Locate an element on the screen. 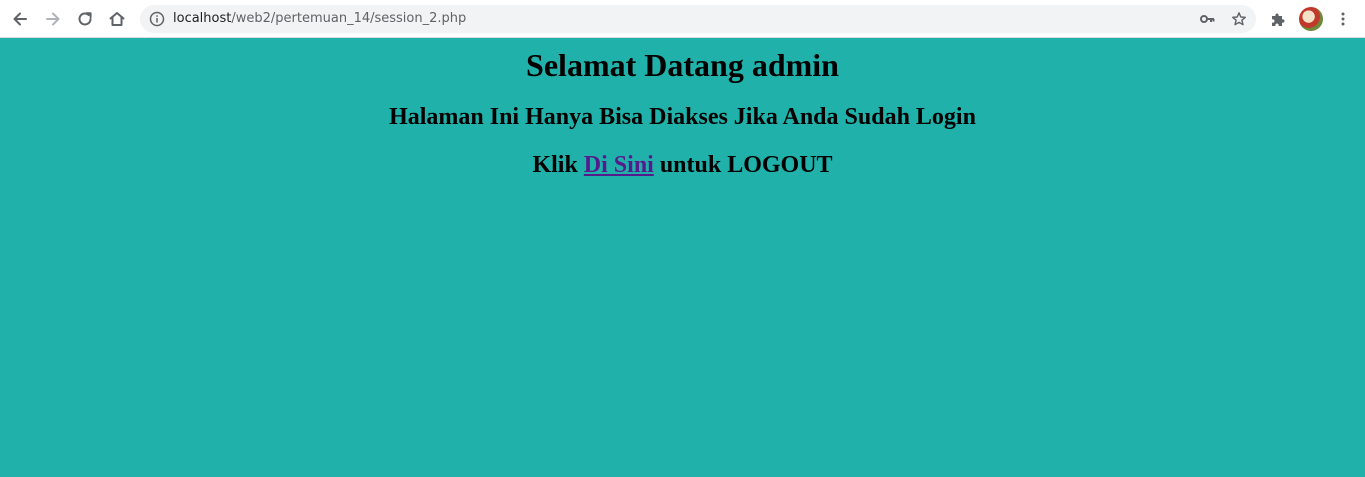 This screenshot has height=477, width=1365. url-path: /web2/pertemuan_14/session_2.php is located at coordinates (349, 18).